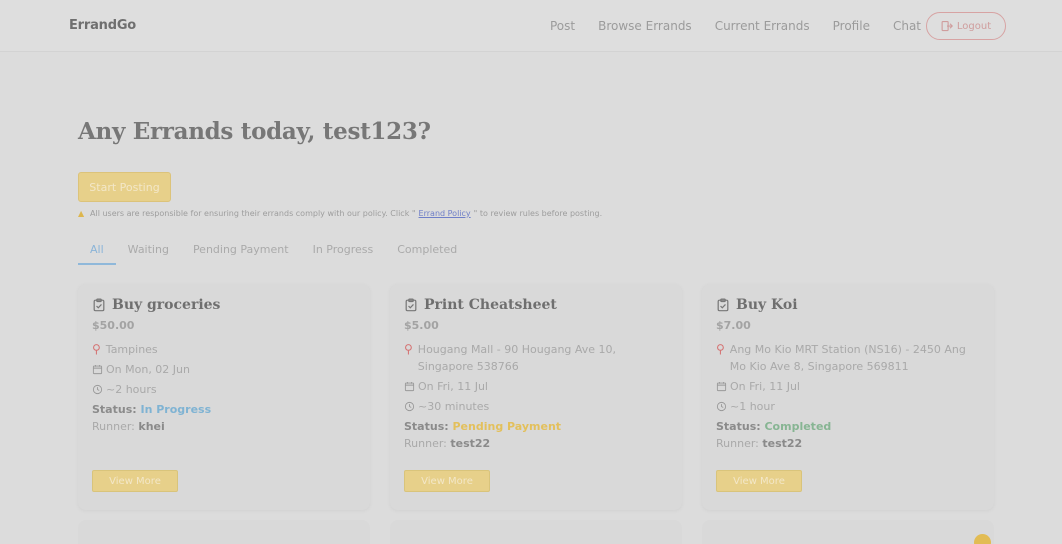 The width and height of the screenshot is (1062, 544). I want to click on card-title-text: Buy groceries, so click(166, 305).